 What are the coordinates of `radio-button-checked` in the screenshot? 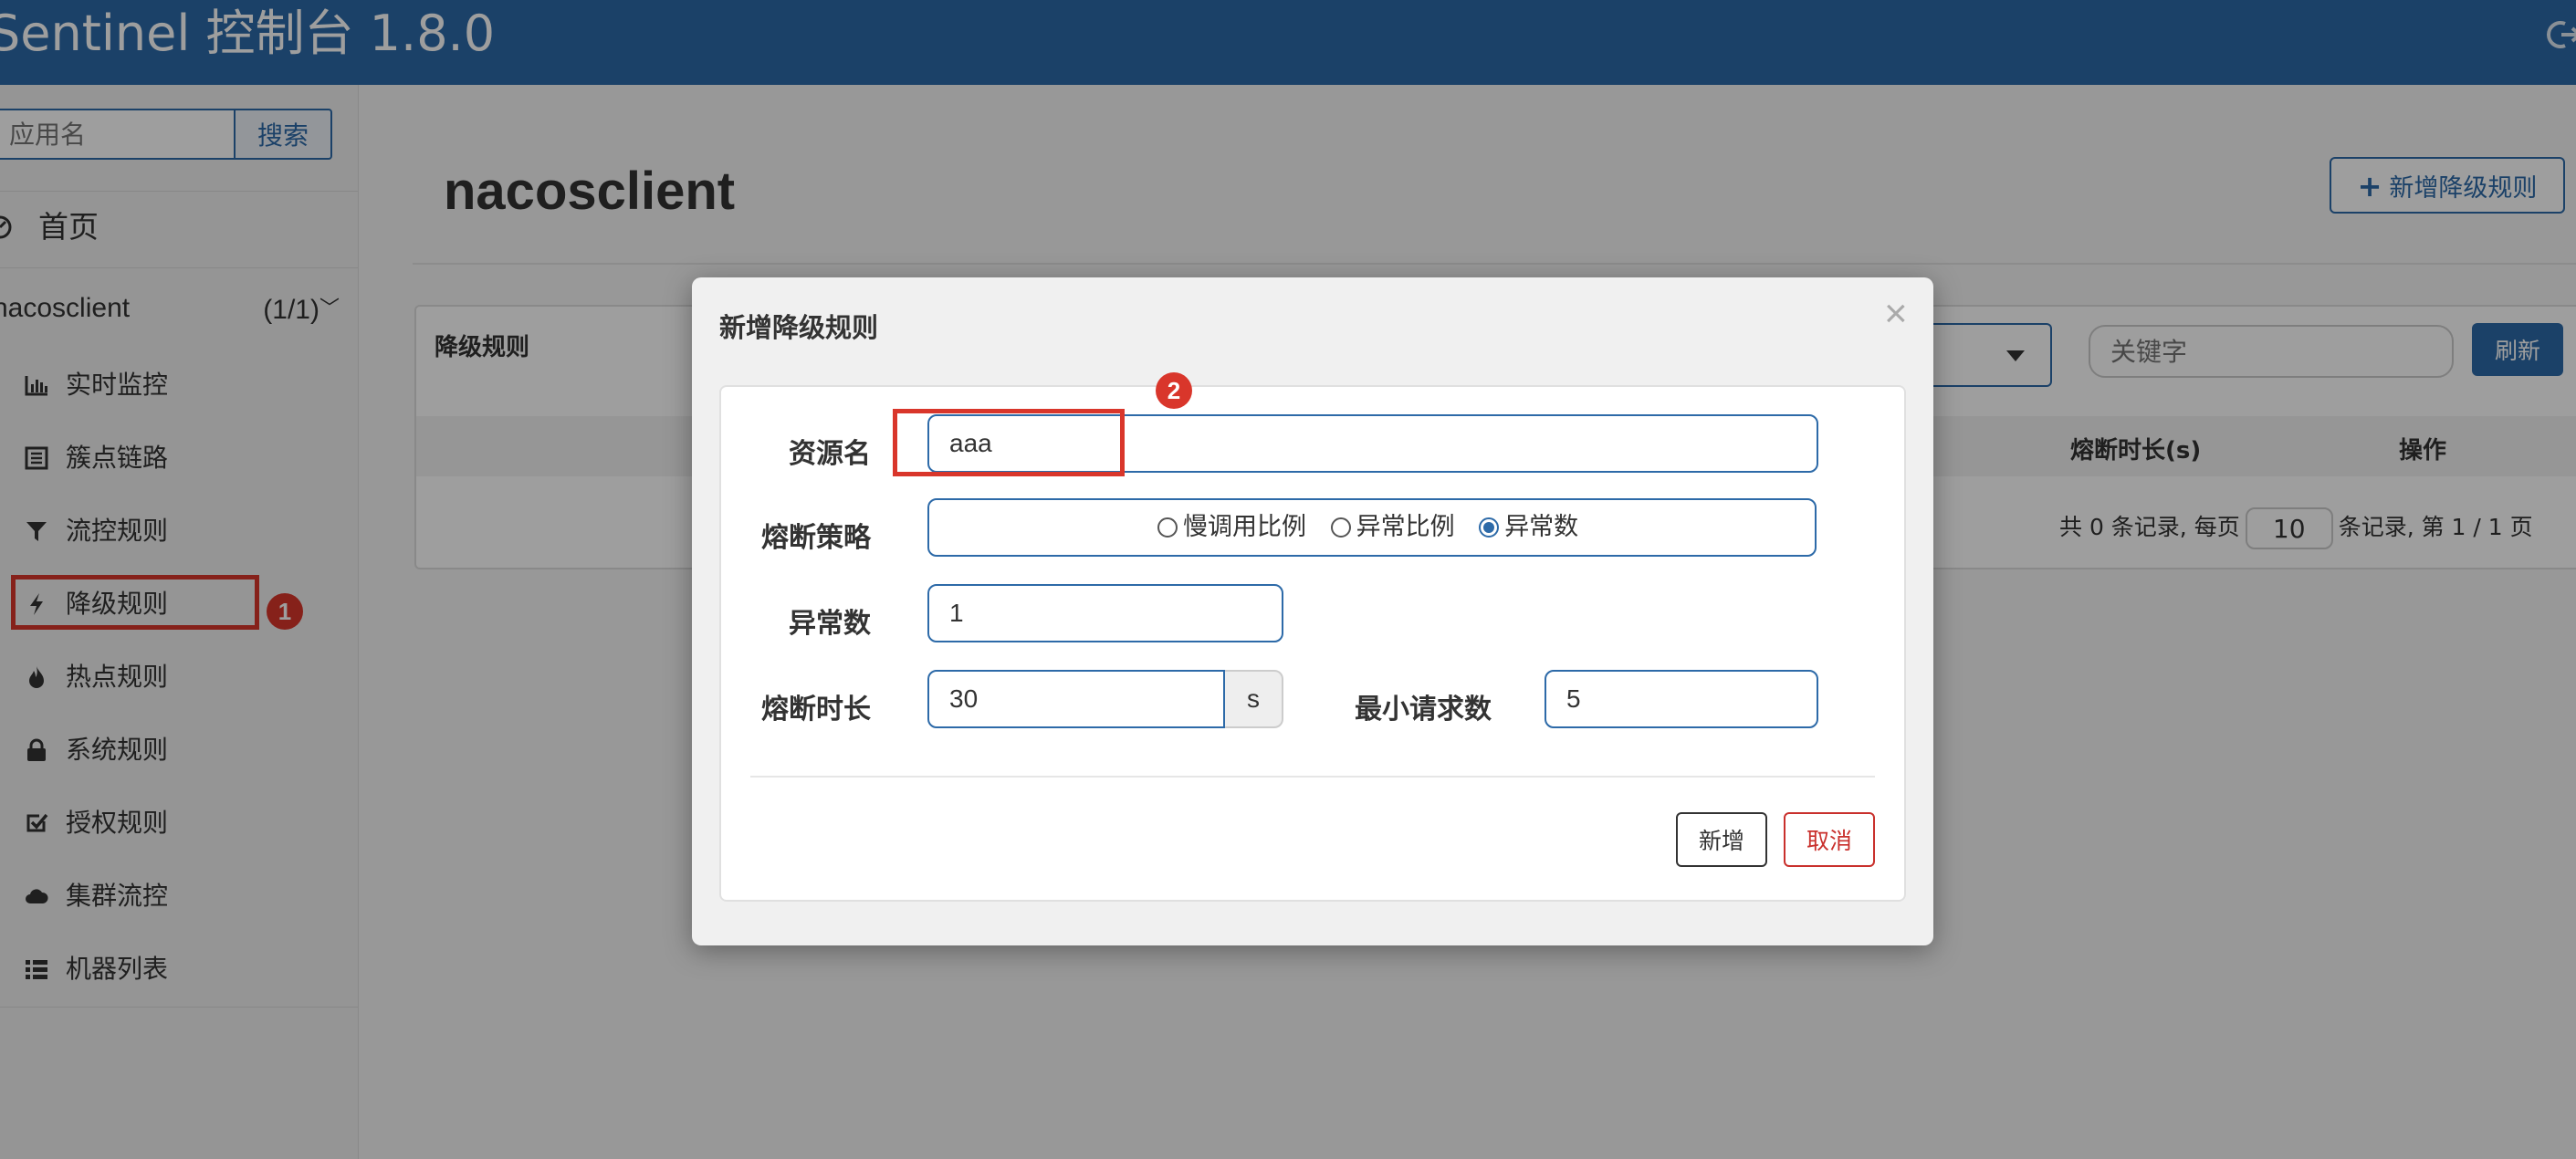 It's located at (1489, 528).